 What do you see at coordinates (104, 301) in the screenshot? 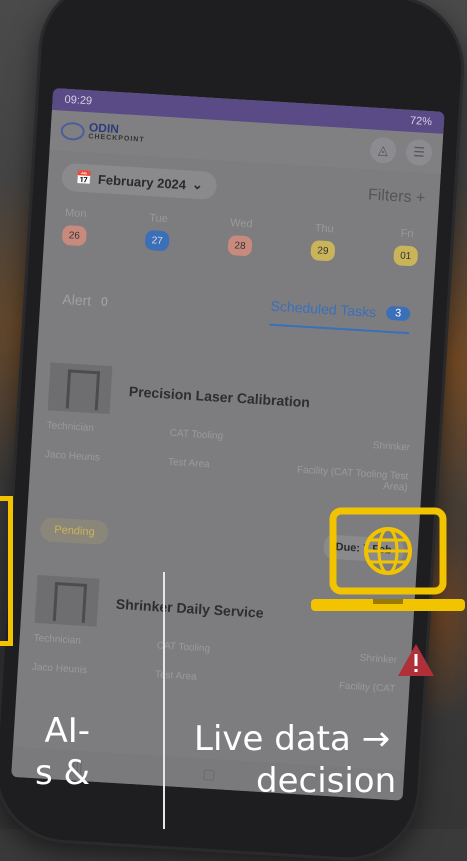
I see `alert-count: 0` at bounding box center [104, 301].